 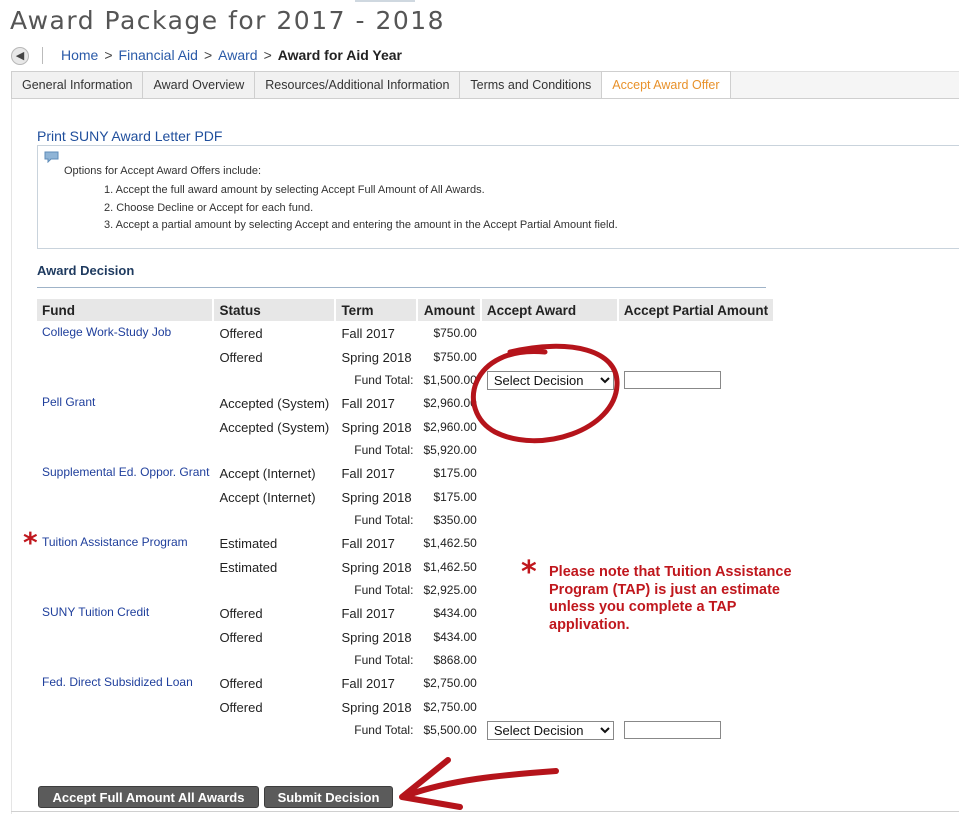 What do you see at coordinates (198, 85) in the screenshot?
I see `tab-award-overview: Award Overview` at bounding box center [198, 85].